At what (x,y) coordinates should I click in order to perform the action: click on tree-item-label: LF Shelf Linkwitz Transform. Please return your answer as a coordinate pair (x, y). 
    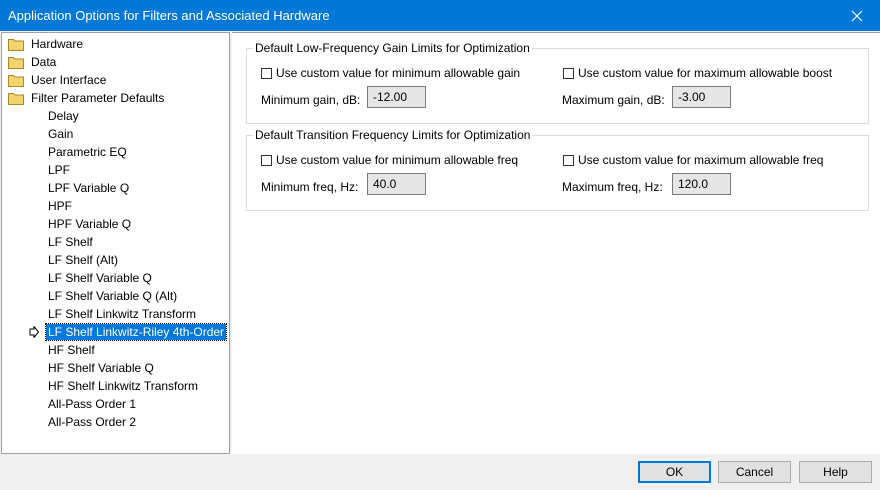
    Looking at the image, I should click on (122, 314).